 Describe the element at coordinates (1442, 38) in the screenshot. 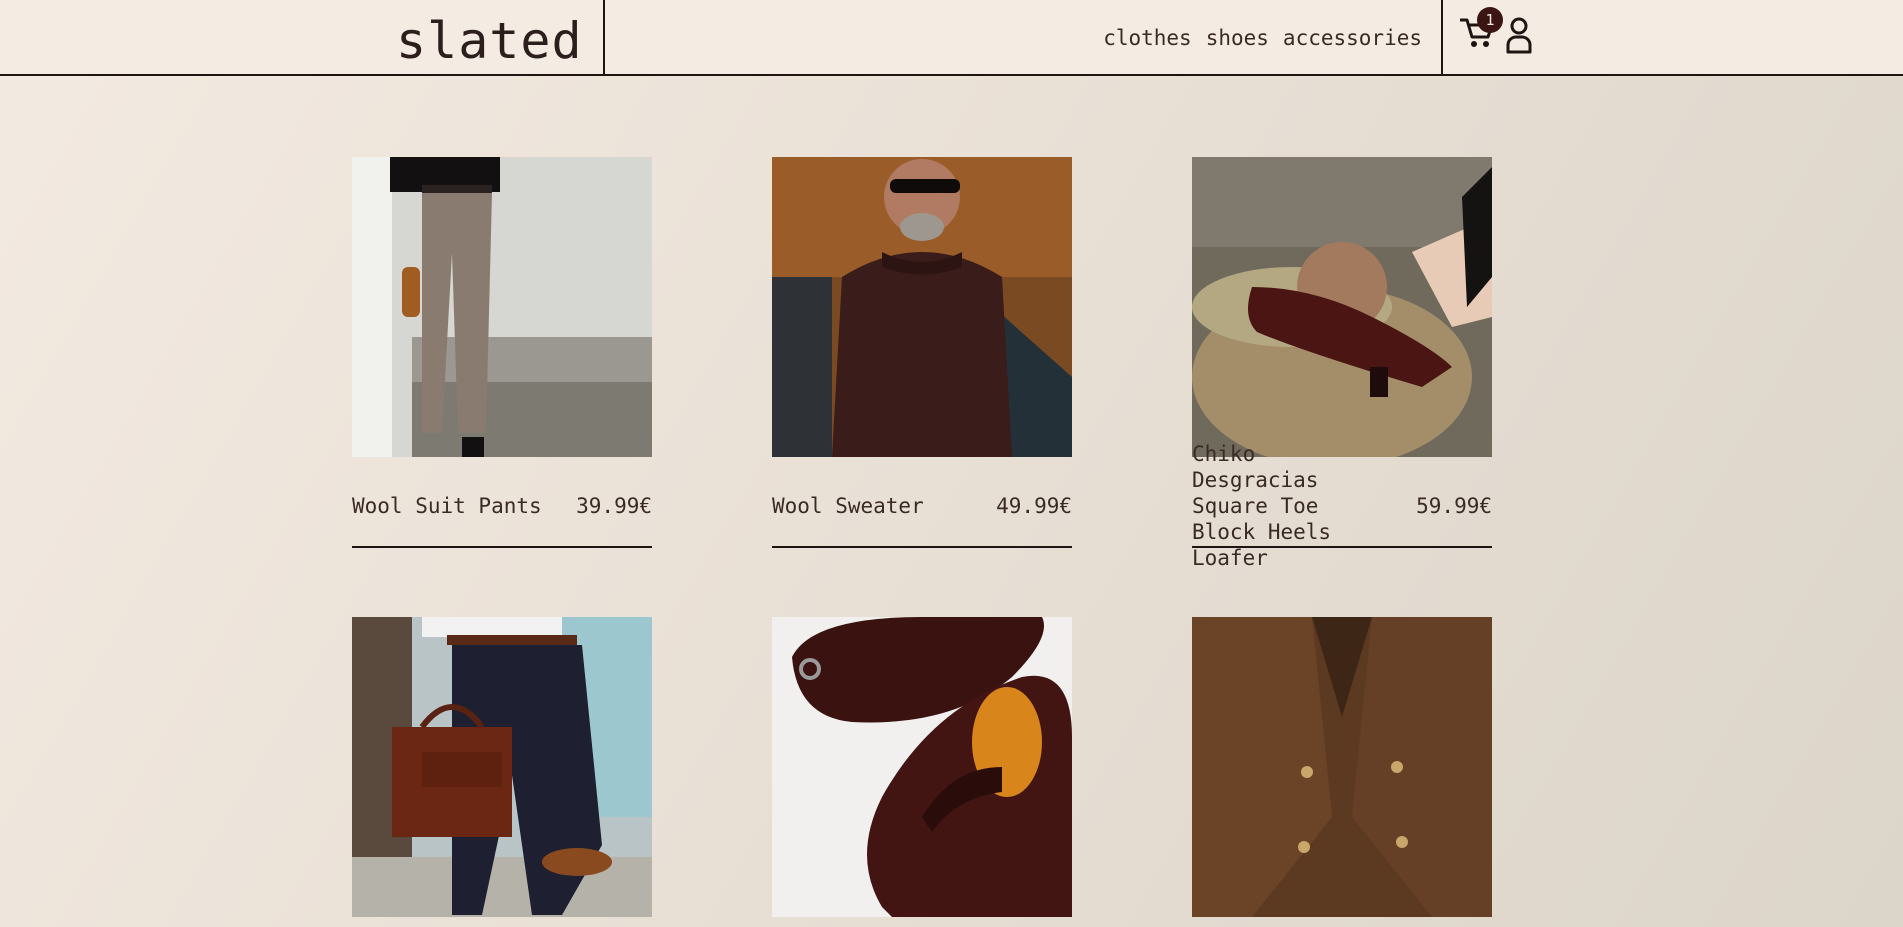

I see `header-divider-right` at that location.